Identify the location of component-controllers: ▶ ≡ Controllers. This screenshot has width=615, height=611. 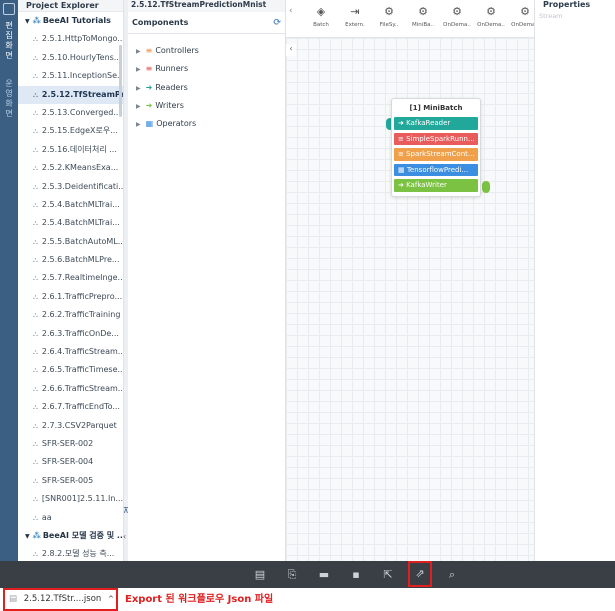
(206, 51).